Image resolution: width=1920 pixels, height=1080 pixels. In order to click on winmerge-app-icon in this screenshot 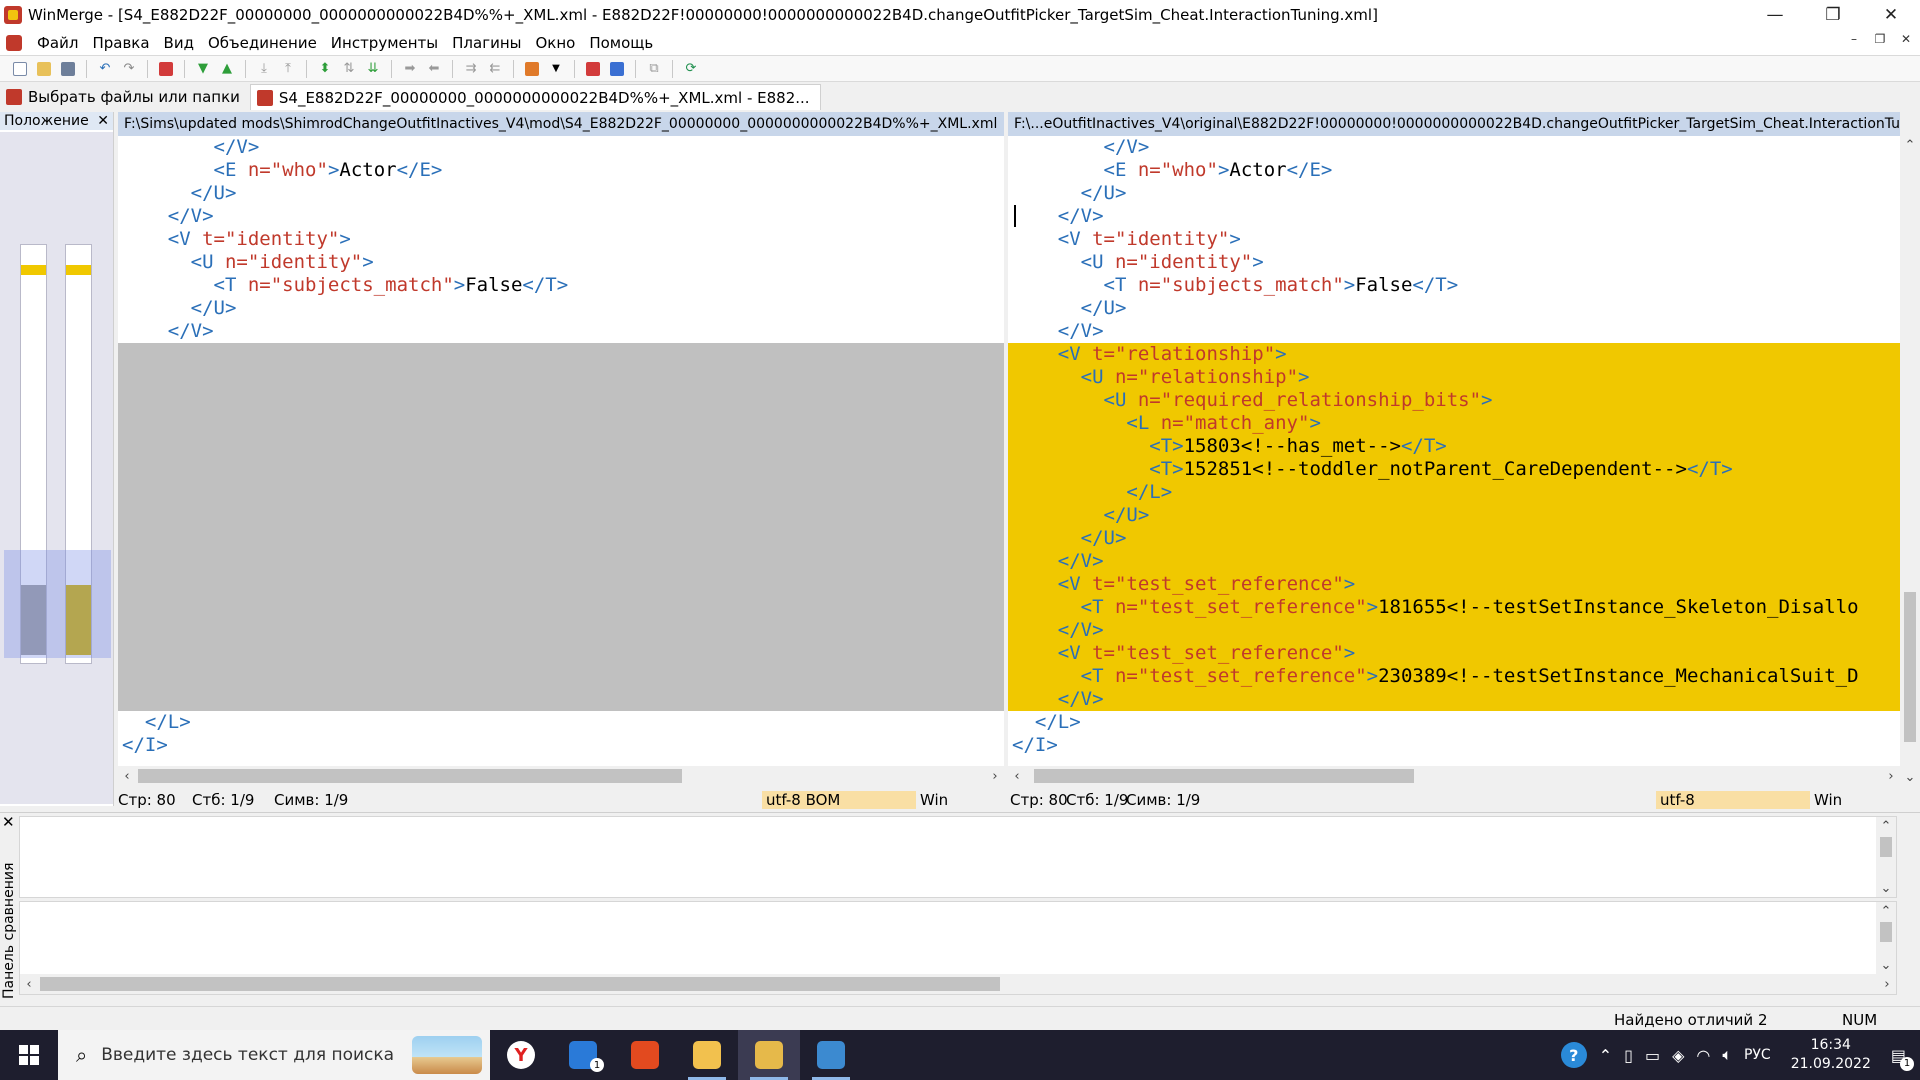, I will do `click(13, 15)`.